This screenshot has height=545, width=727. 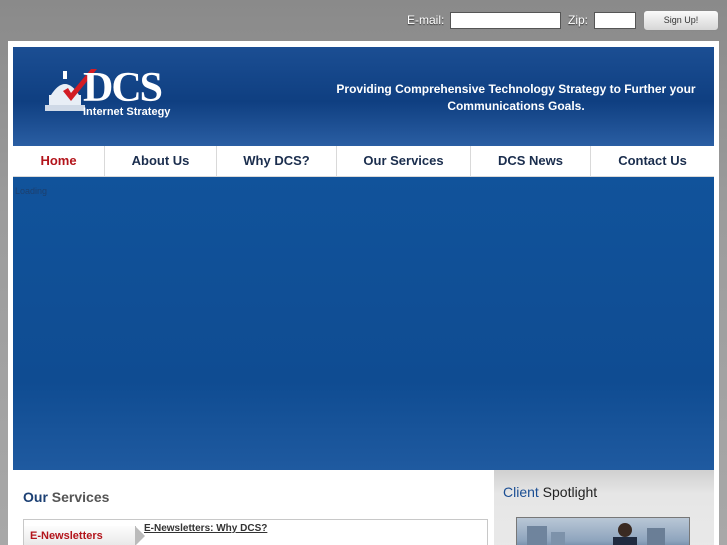 What do you see at coordinates (516, 106) in the screenshot?
I see `tagline-line-2: Communications Goals.` at bounding box center [516, 106].